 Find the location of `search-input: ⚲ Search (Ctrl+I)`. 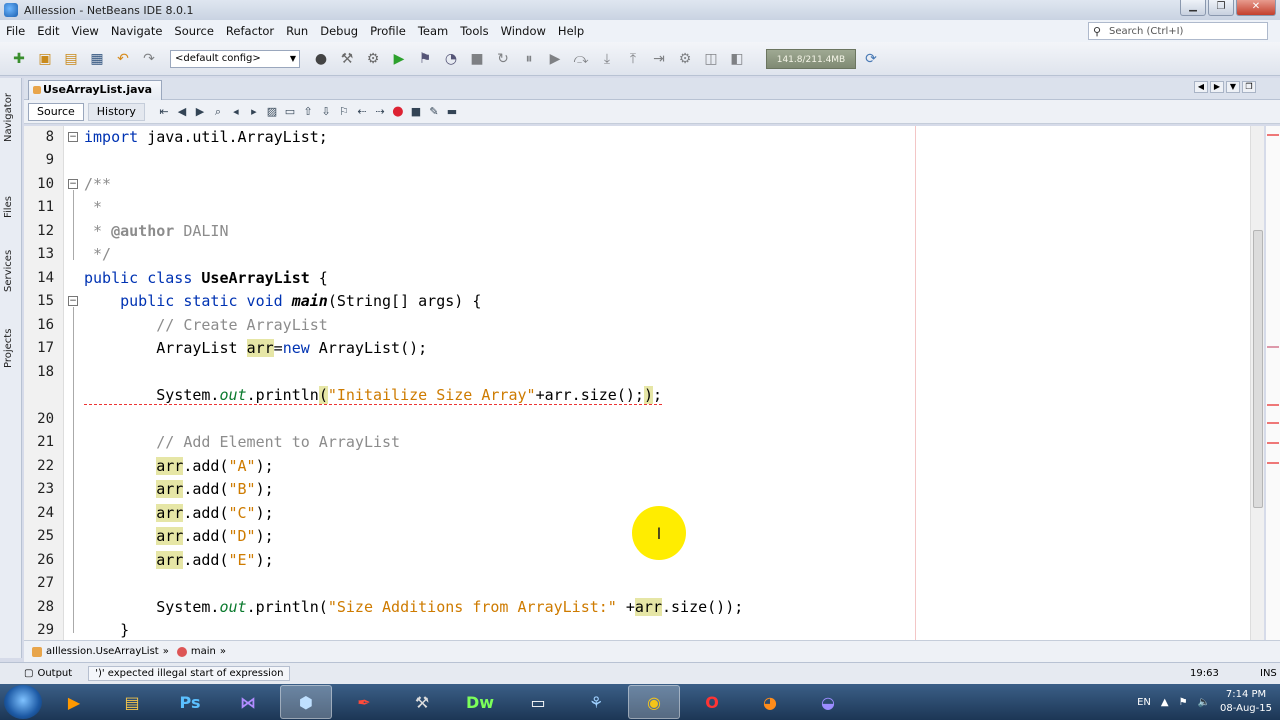

search-input: ⚲ Search (Ctrl+I) is located at coordinates (1178, 31).